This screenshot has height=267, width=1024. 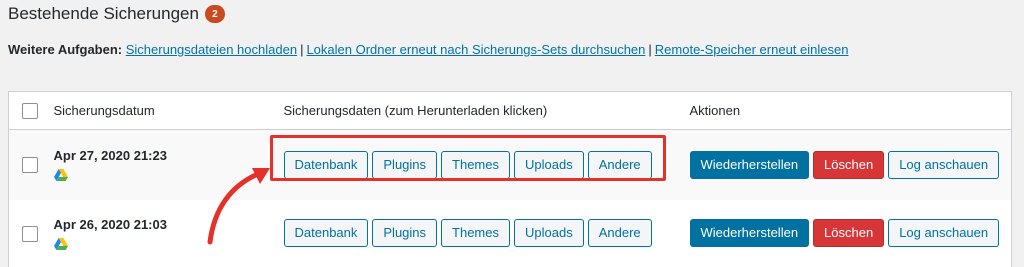 I want to click on select-all-checkbox, so click(x=30, y=110).